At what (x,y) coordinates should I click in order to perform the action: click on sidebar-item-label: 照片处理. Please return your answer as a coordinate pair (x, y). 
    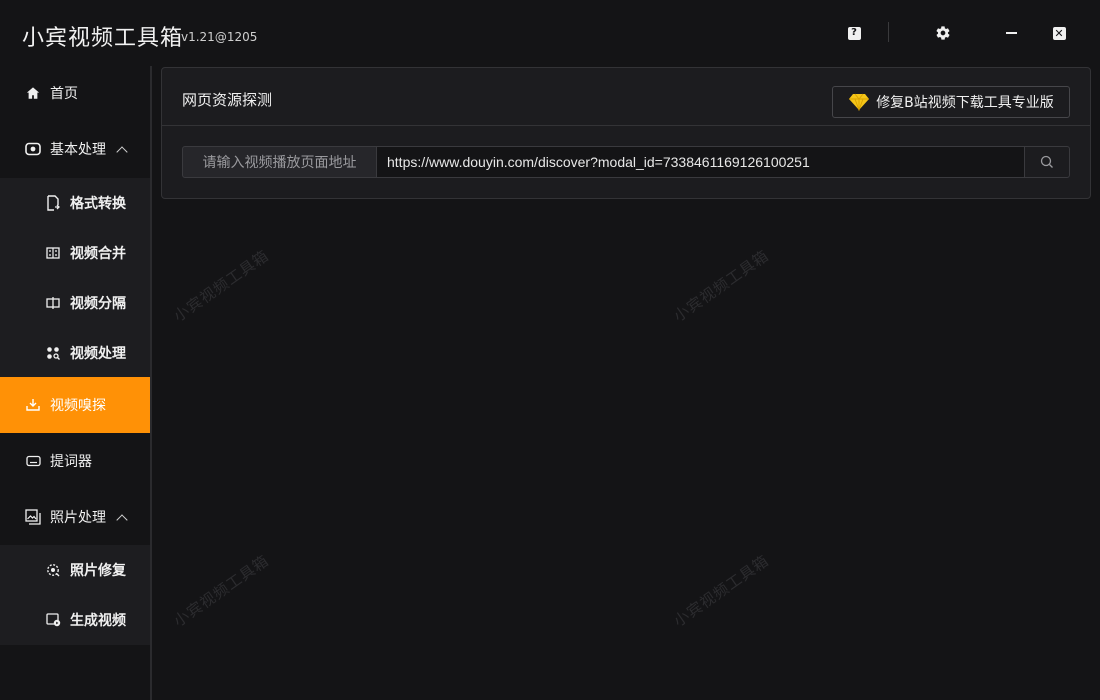
    Looking at the image, I should click on (78, 518).